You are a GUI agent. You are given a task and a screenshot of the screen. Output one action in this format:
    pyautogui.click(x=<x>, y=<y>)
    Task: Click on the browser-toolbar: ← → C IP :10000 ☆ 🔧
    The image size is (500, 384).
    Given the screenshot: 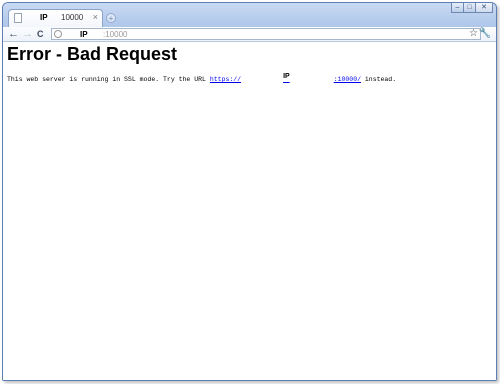 What is the action you would take?
    pyautogui.click(x=249, y=34)
    